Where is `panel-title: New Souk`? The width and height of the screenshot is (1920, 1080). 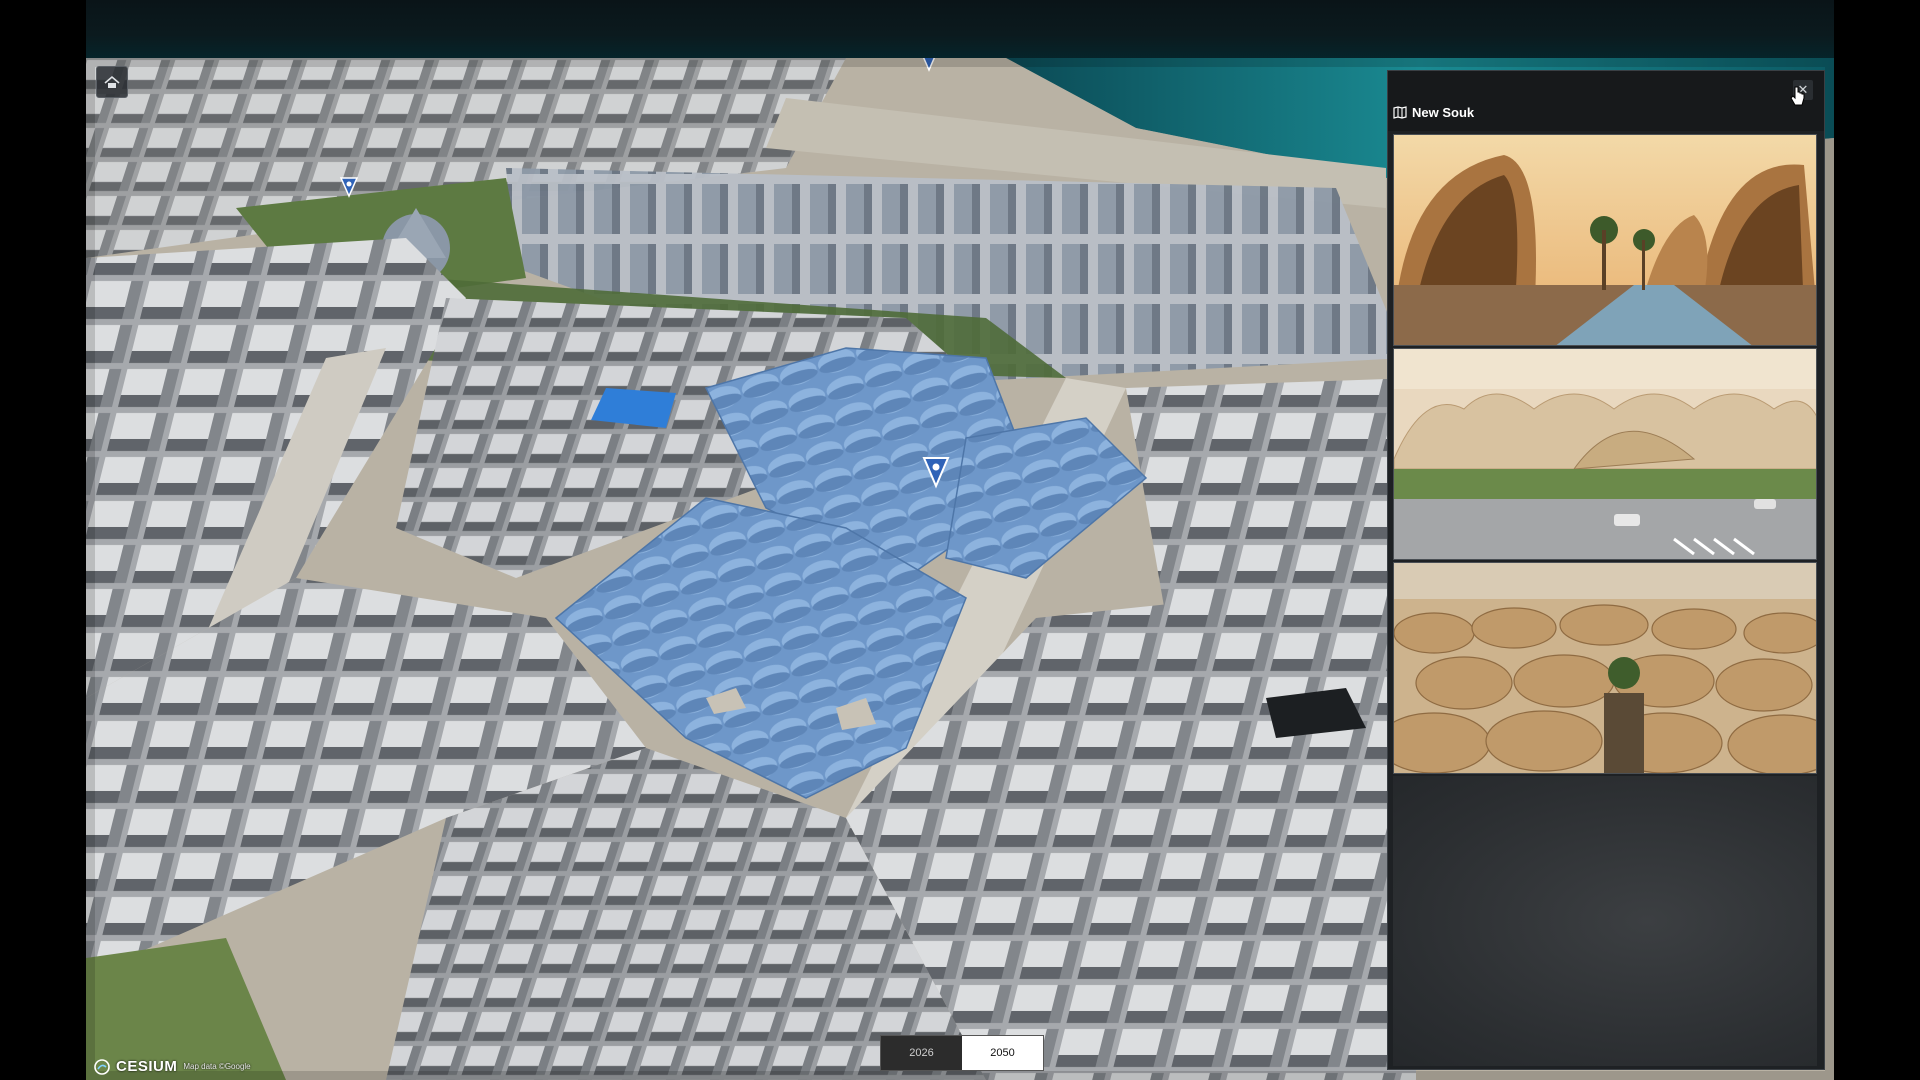
panel-title: New Souk is located at coordinates (1433, 112).